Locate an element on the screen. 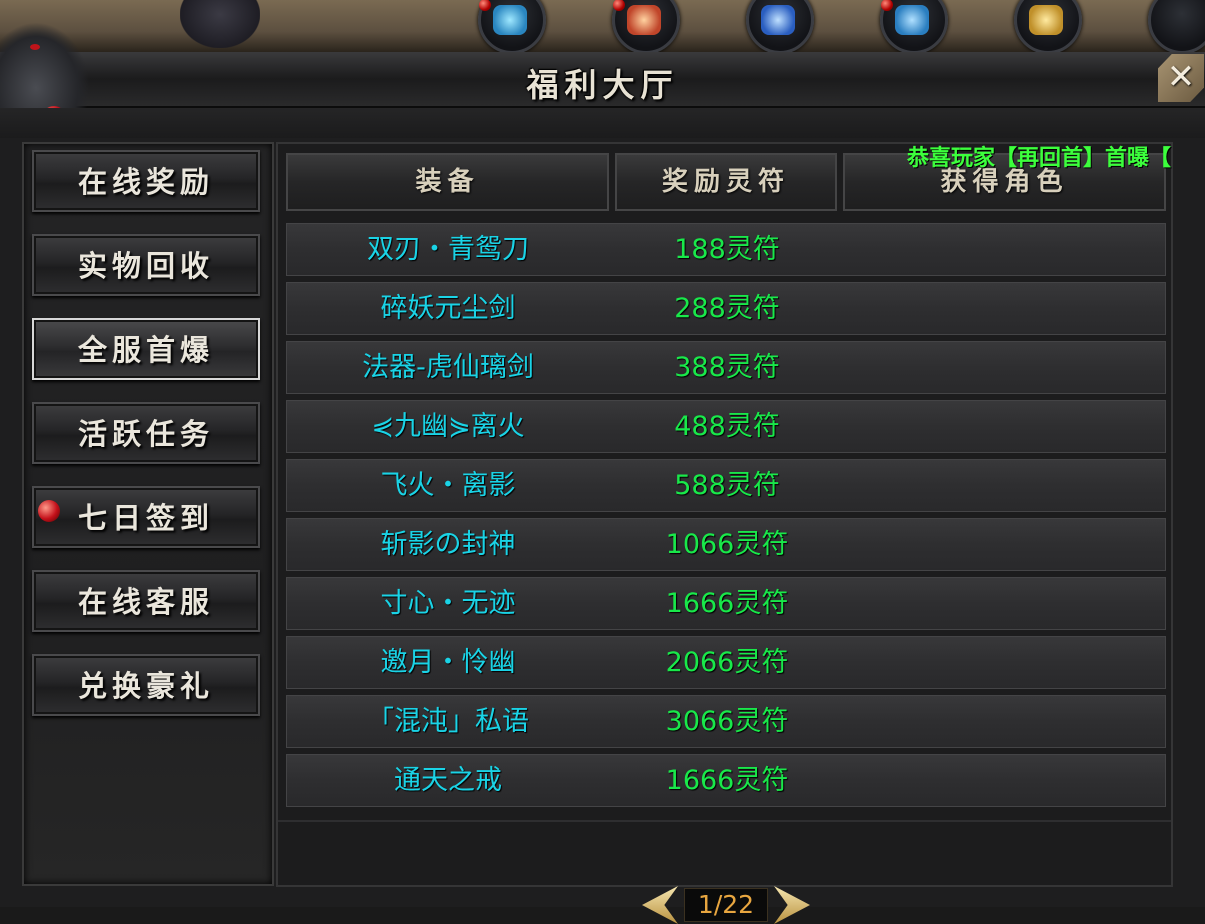 Image resolution: width=1205 pixels, height=924 pixels. equip-name: 碎妖元尘剑 is located at coordinates (448, 308).